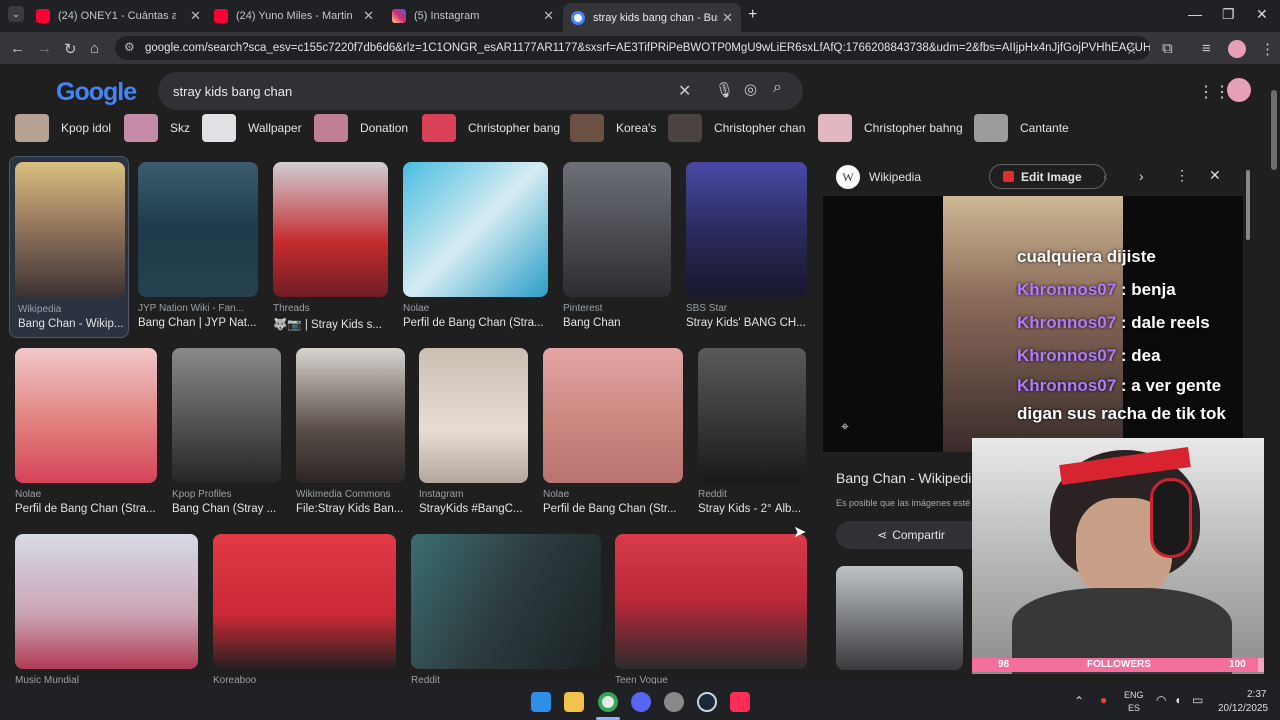 This screenshot has height=720, width=1280. Describe the element at coordinates (1248, 205) in the screenshot. I see `panel-scrollbar` at that location.